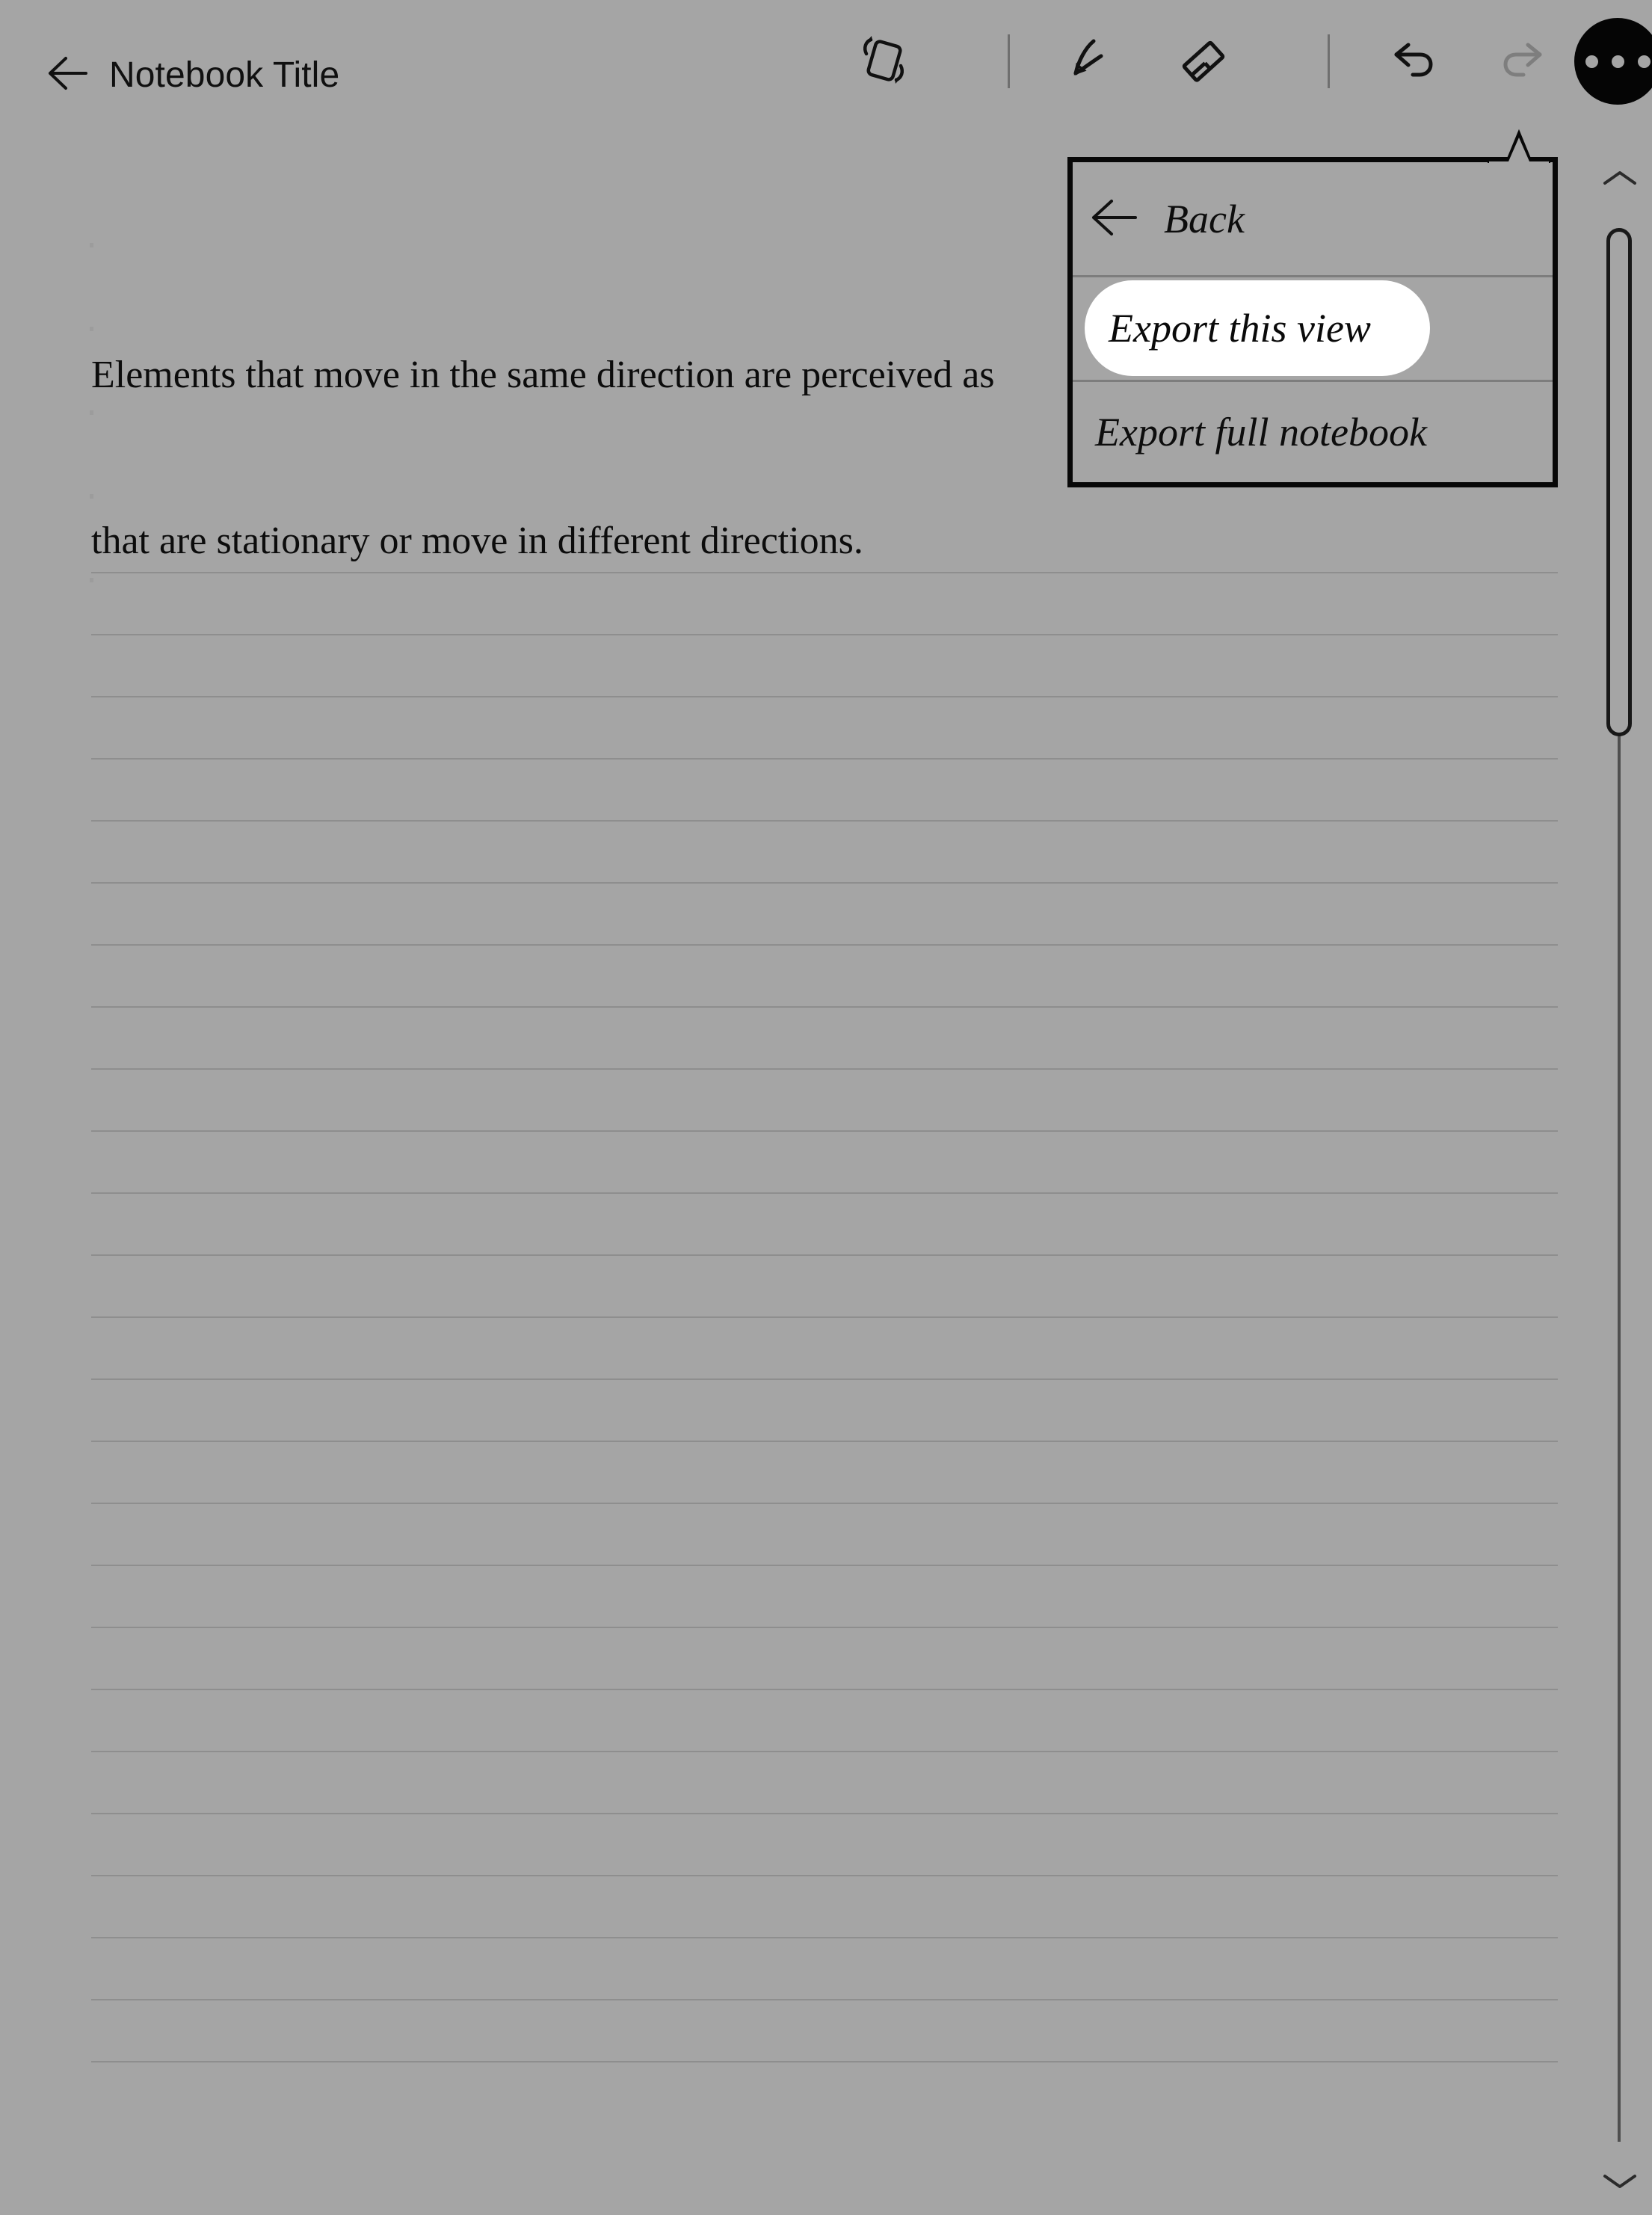  Describe the element at coordinates (826, 80) in the screenshot. I see `top-toolbar: Notebook Title` at that location.